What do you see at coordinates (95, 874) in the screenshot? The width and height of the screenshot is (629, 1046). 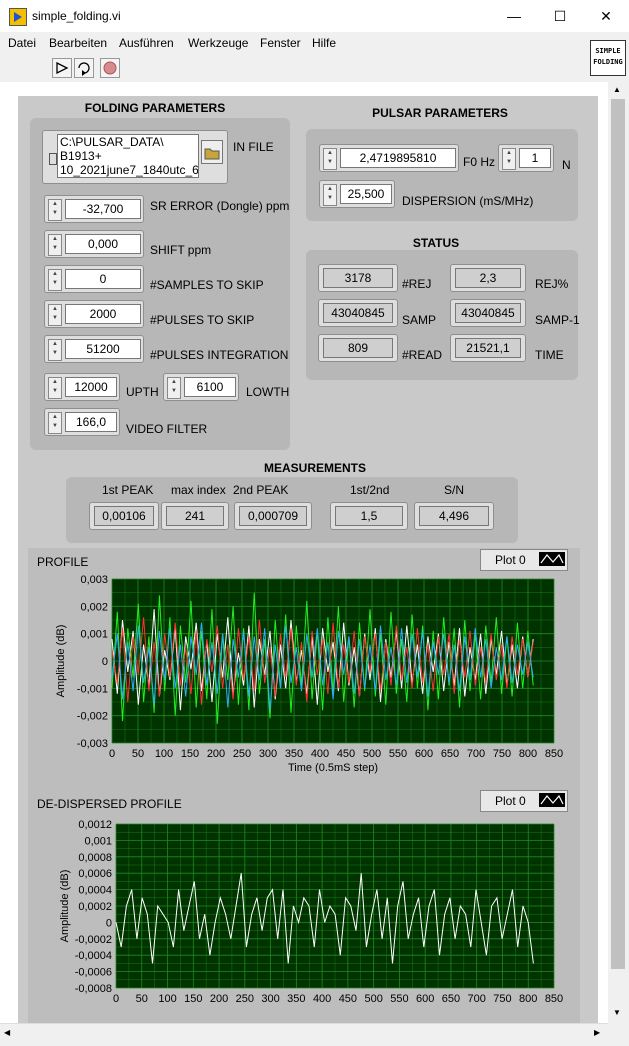 I see `y-tick-label: 0,0006` at bounding box center [95, 874].